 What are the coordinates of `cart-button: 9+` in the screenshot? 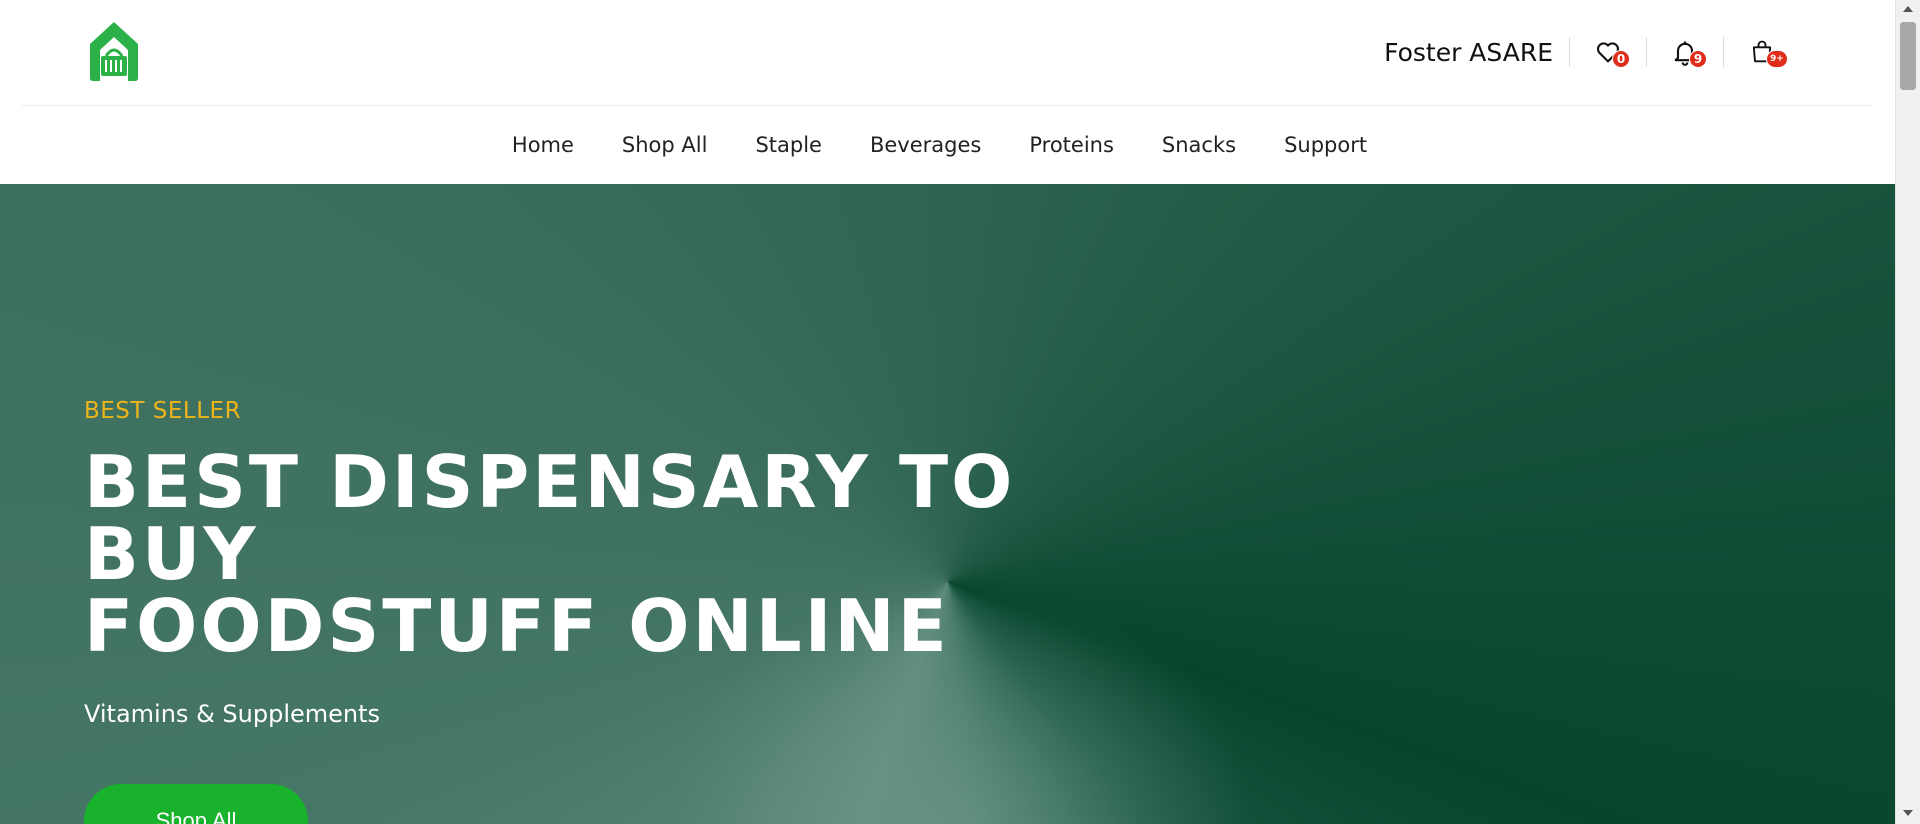 It's located at (1762, 52).